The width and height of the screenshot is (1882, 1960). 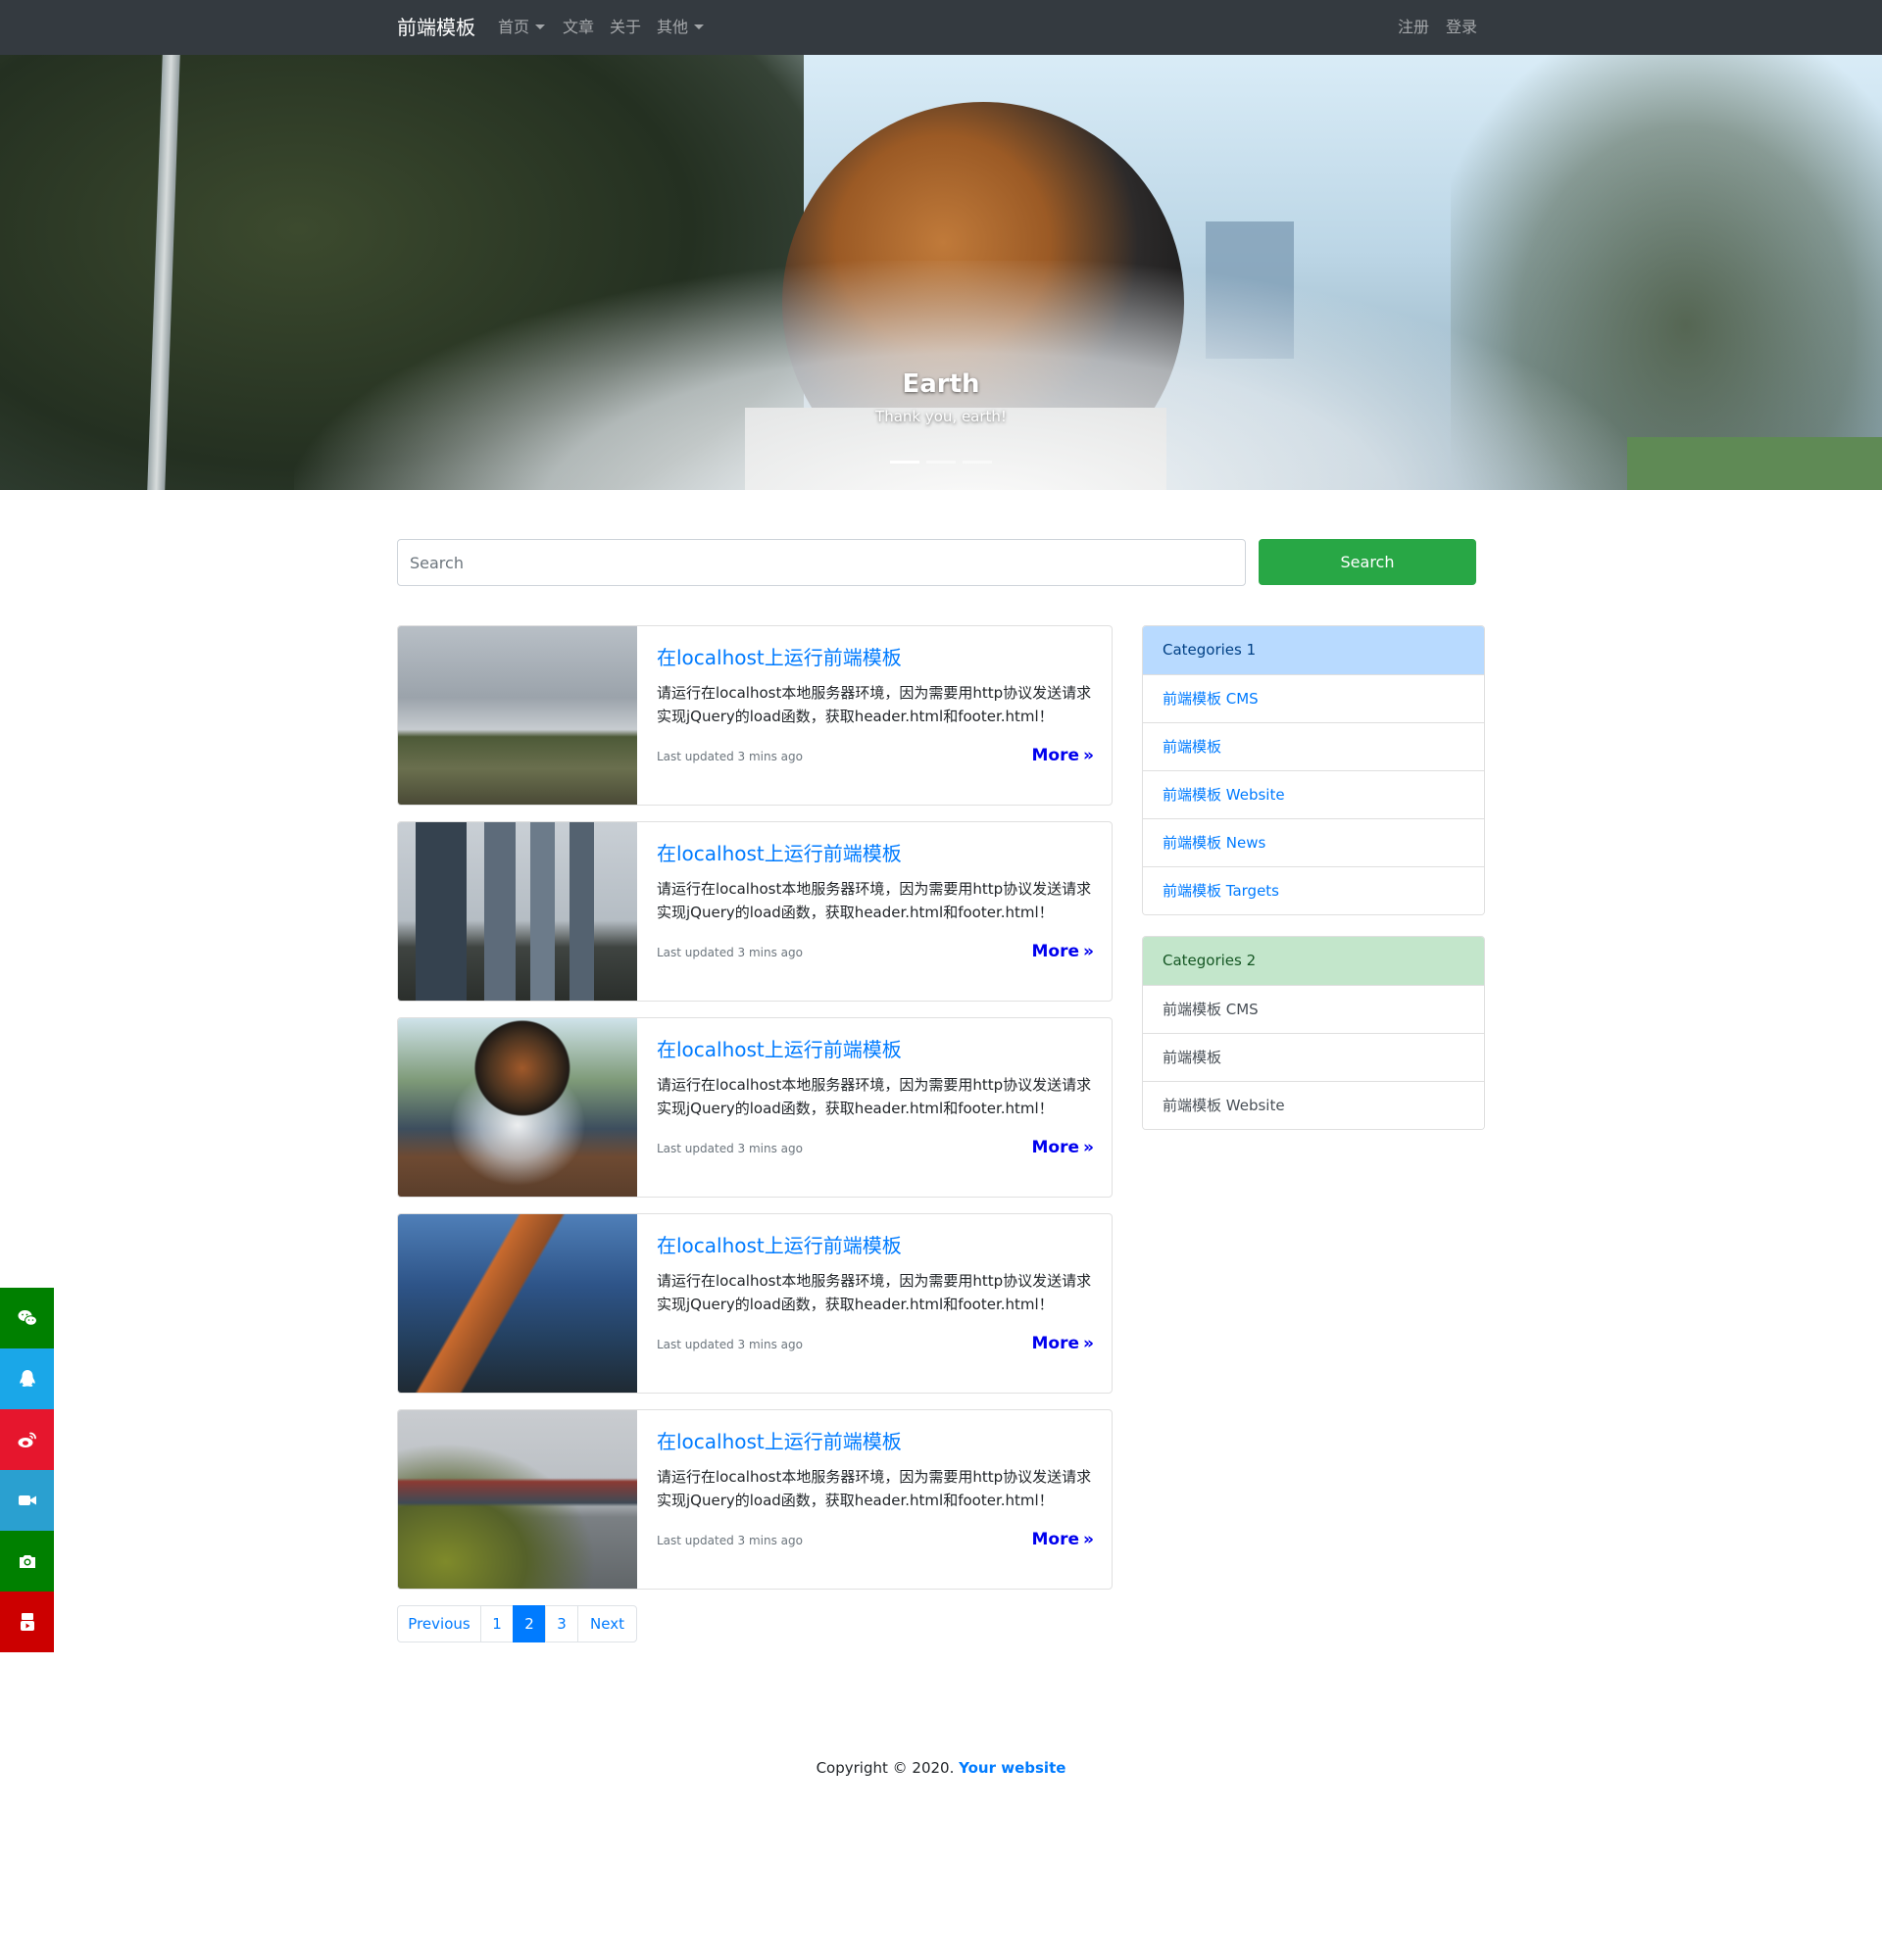 I want to click on nav-articles-label: 文章, so click(x=579, y=27).